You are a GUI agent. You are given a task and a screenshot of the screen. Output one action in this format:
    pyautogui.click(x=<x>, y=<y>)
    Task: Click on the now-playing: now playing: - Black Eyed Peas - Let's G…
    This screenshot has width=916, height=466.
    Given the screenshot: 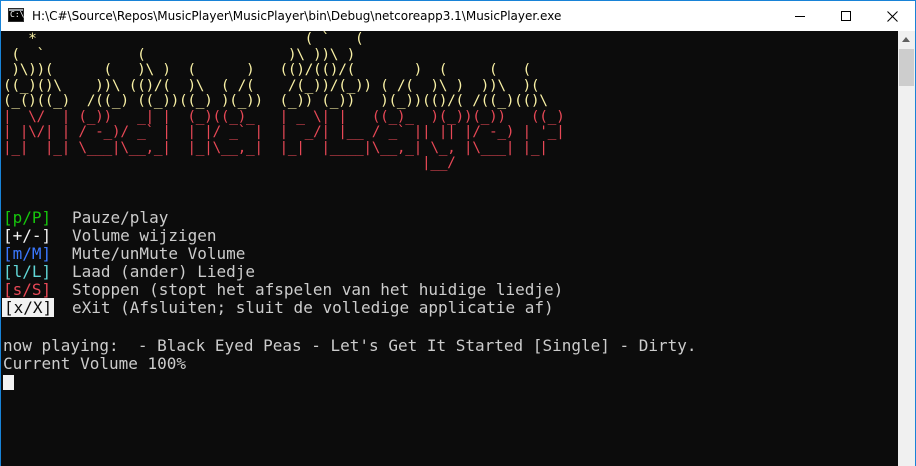 What is the action you would take?
    pyautogui.click(x=350, y=345)
    